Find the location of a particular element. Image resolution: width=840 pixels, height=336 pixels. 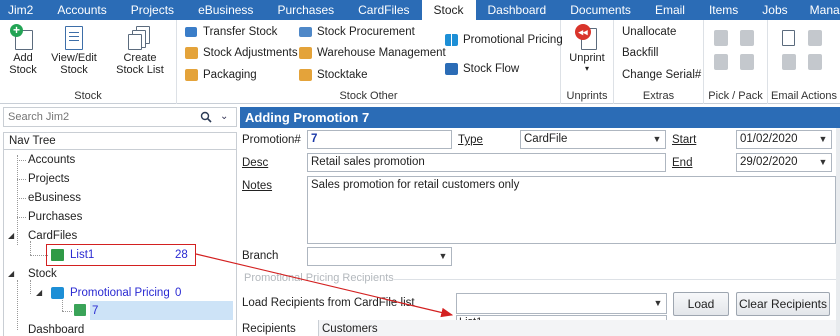

packaging-button: Packaging is located at coordinates (221, 75).